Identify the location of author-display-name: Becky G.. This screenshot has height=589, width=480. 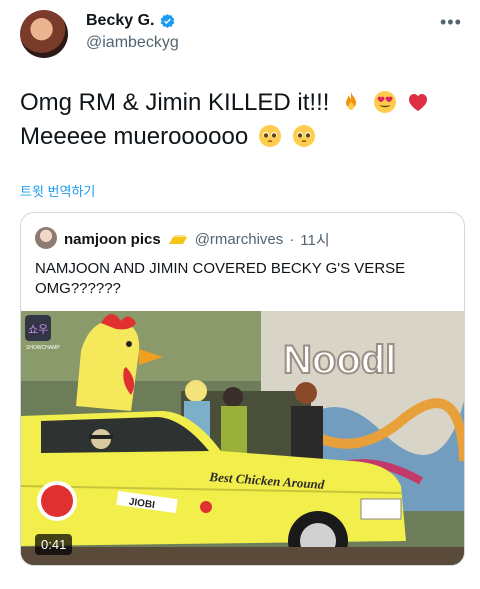
(120, 21).